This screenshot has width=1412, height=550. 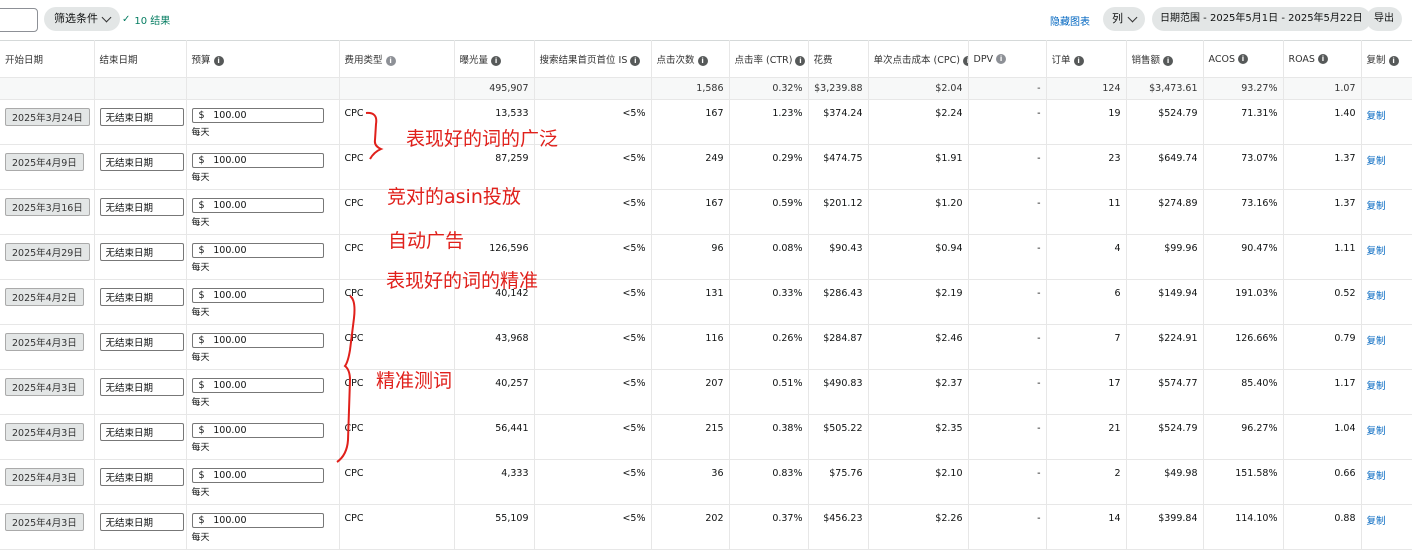 I want to click on column-header: 点击次数 i, so click(x=690, y=59).